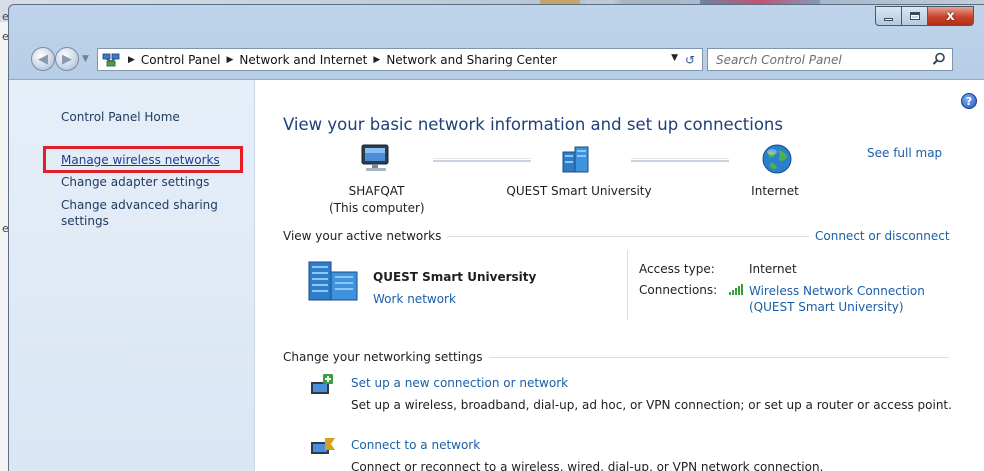 The image size is (984, 471). I want to click on forward-button: ▶, so click(67, 59).